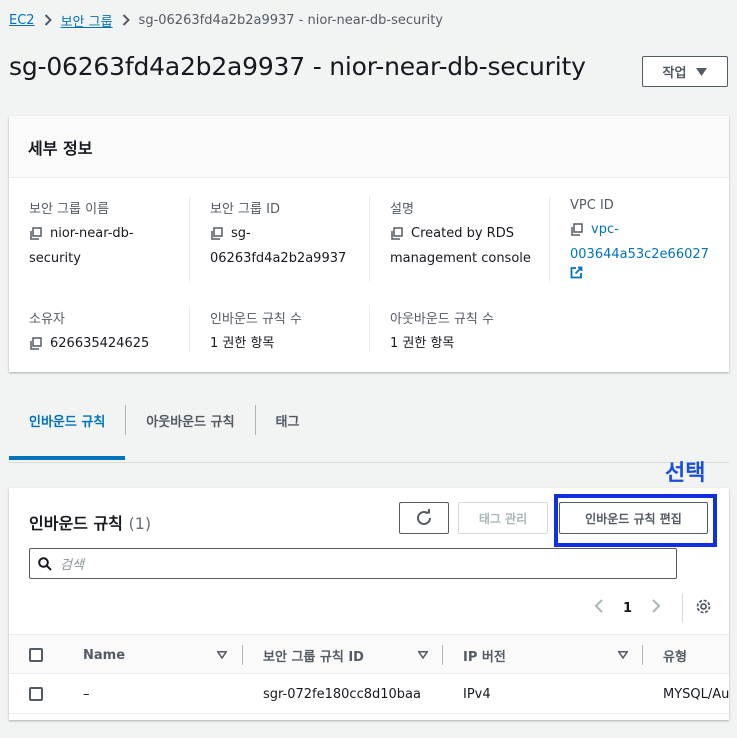 The width and height of the screenshot is (737, 738). I want to click on page-number: 1, so click(627, 608).